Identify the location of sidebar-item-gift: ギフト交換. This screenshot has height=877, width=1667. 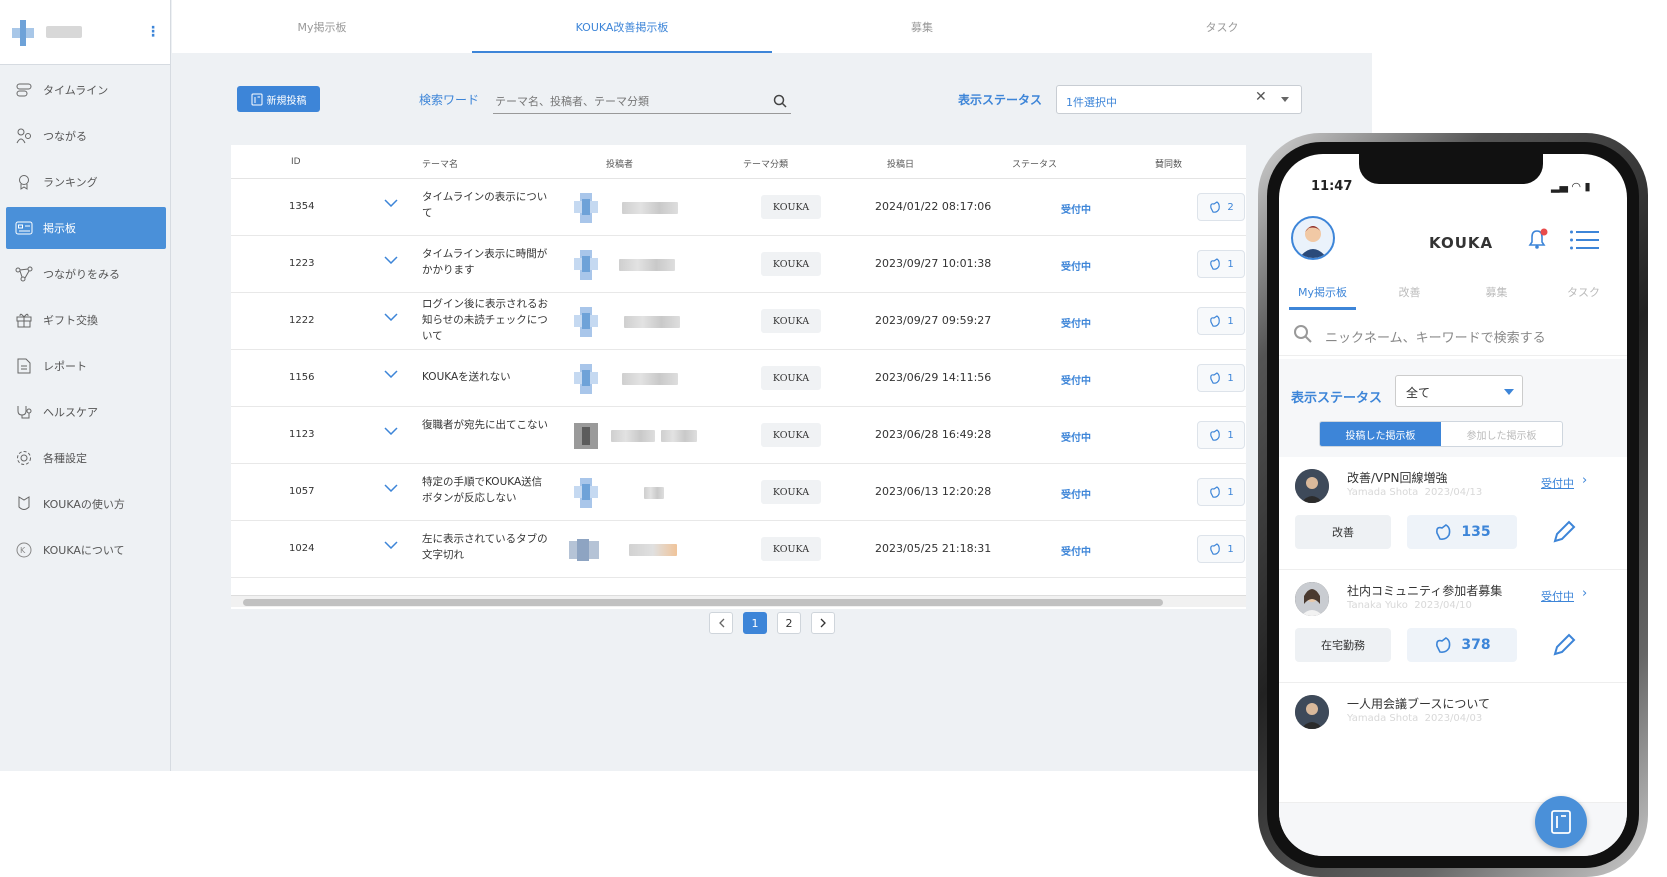
(86, 320).